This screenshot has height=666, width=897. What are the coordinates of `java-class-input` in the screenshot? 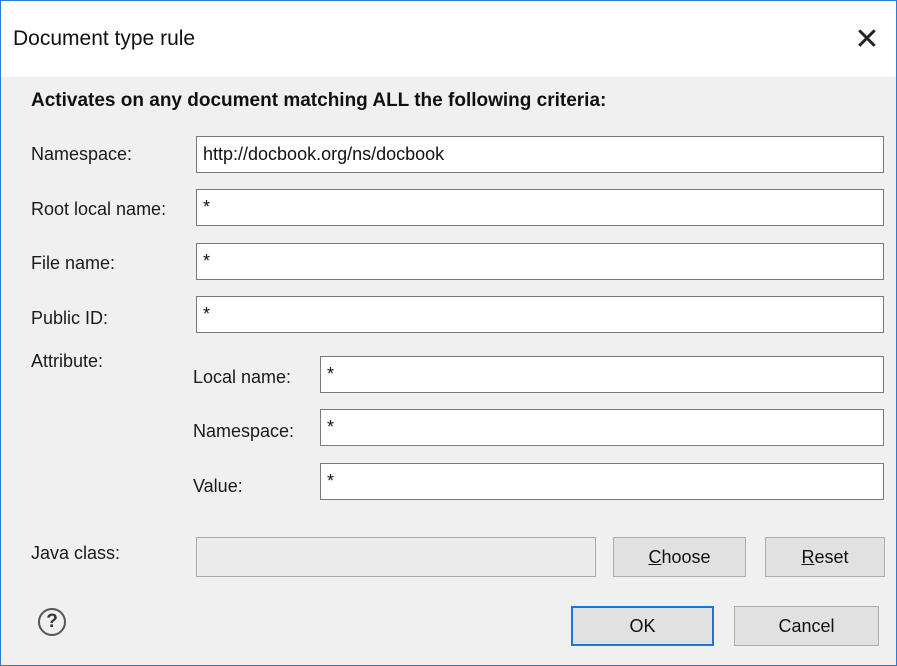 It's located at (396, 557).